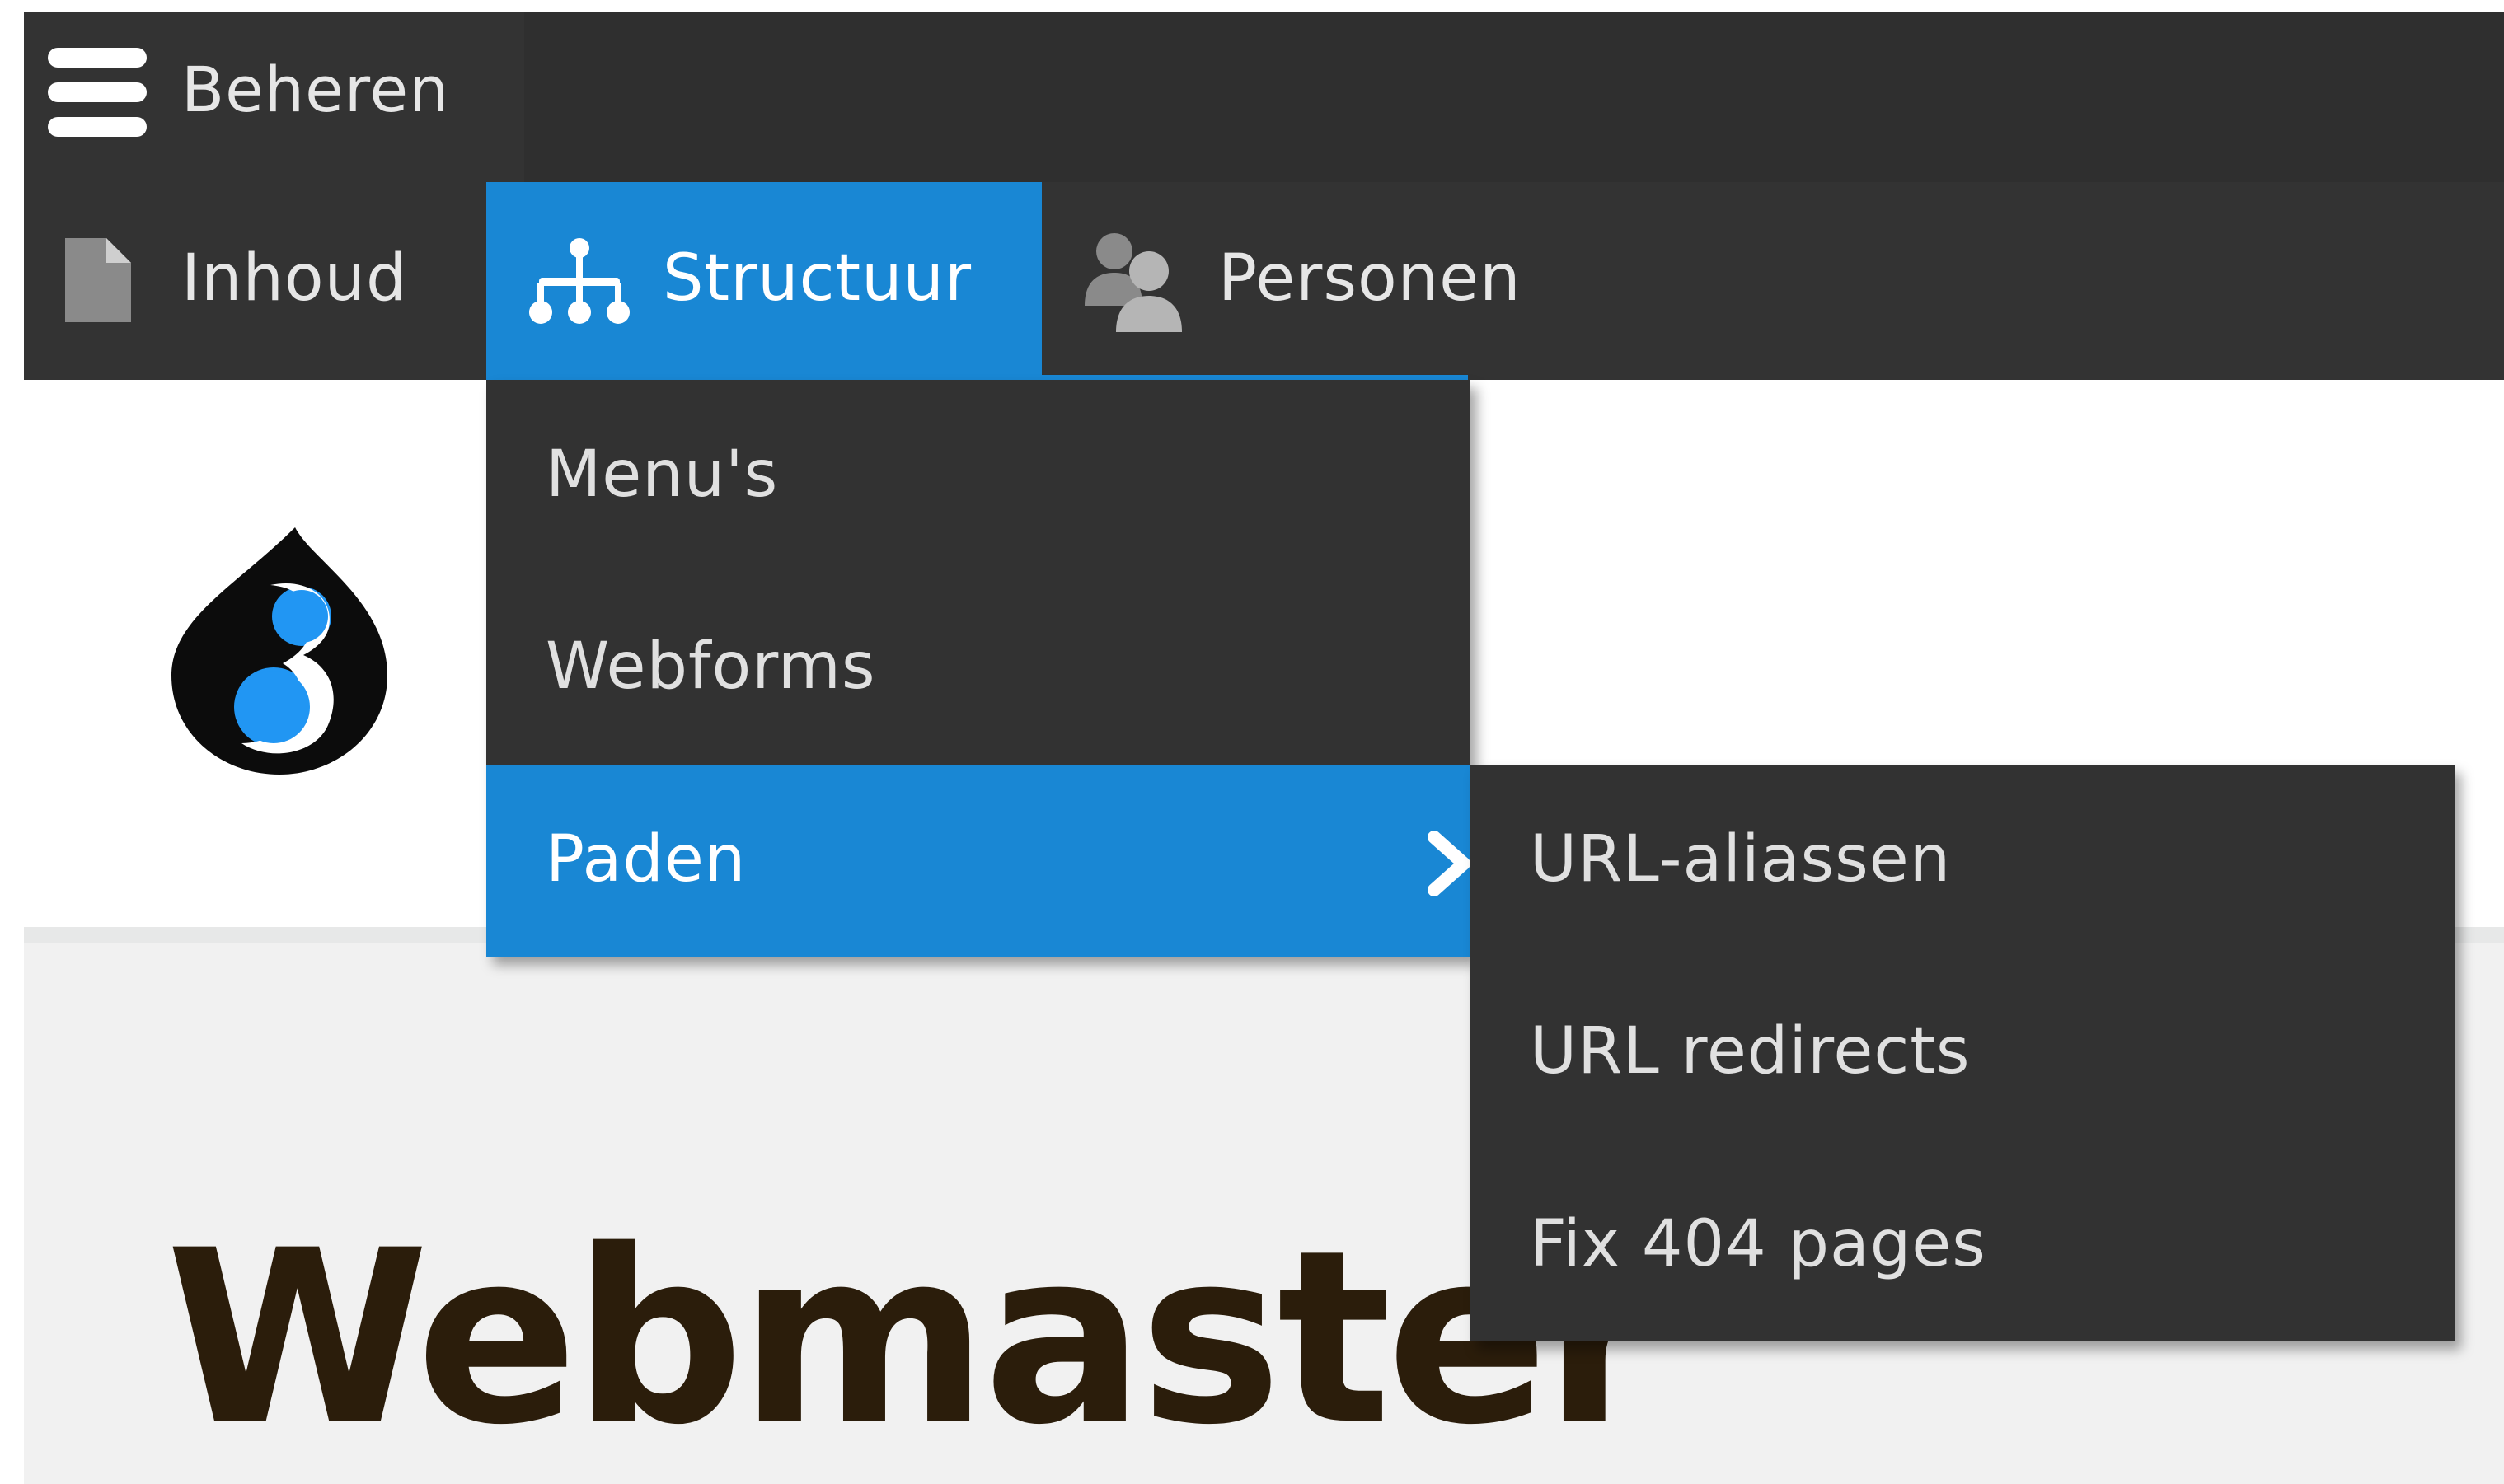 The width and height of the screenshot is (2504, 1484). What do you see at coordinates (711, 667) in the screenshot?
I see `menu-item-label: Webforms` at bounding box center [711, 667].